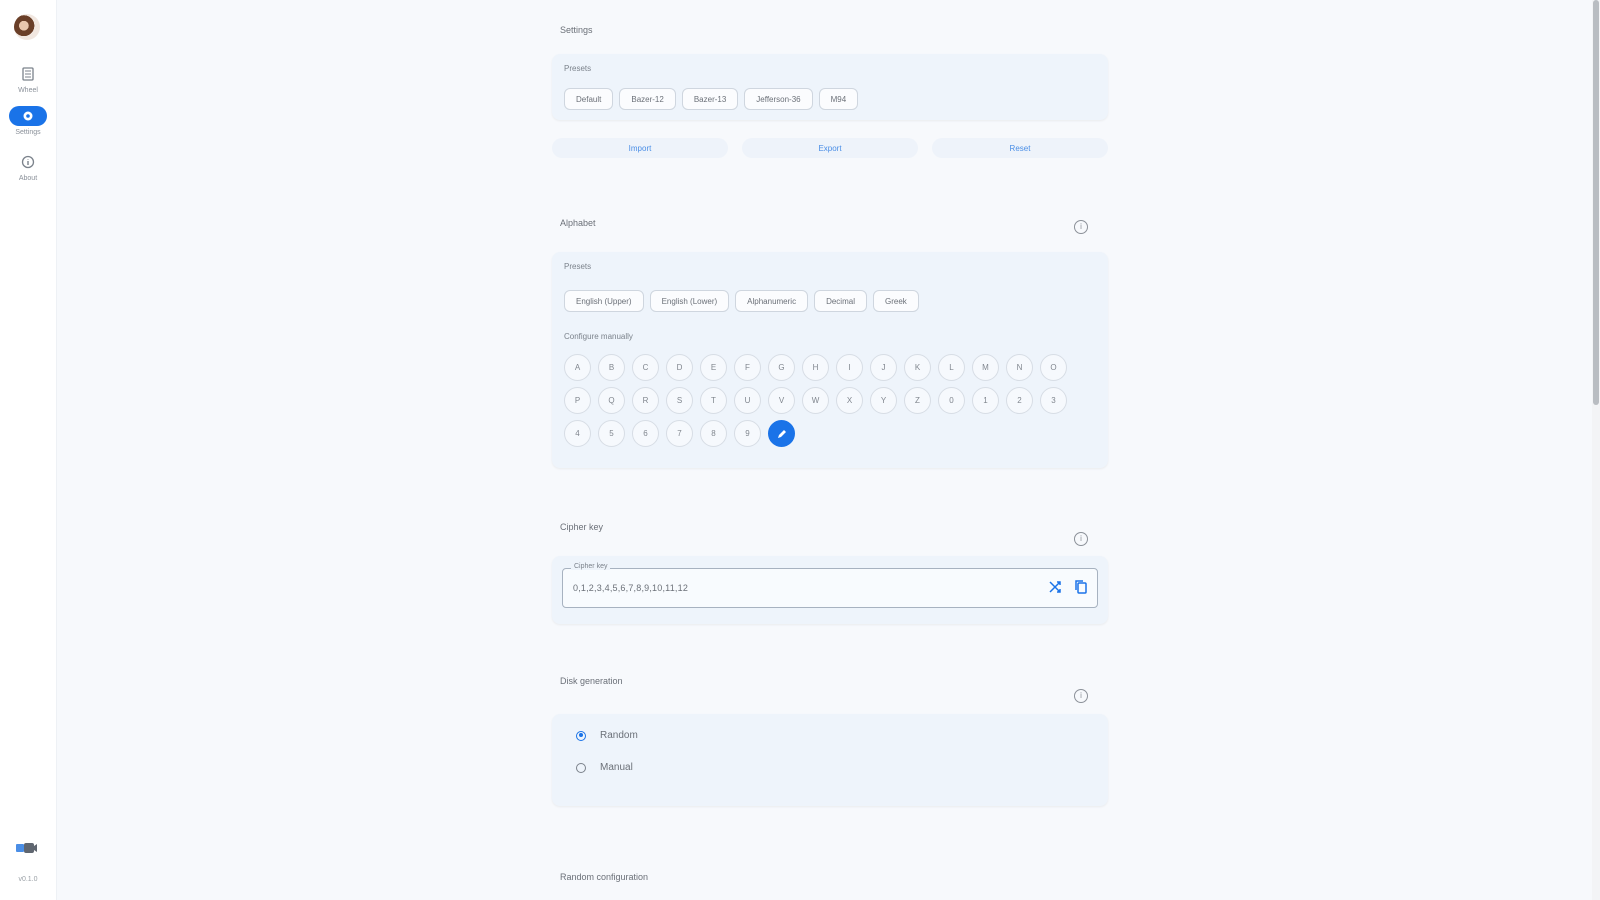  What do you see at coordinates (640, 148) in the screenshot?
I see `import-button: Import` at bounding box center [640, 148].